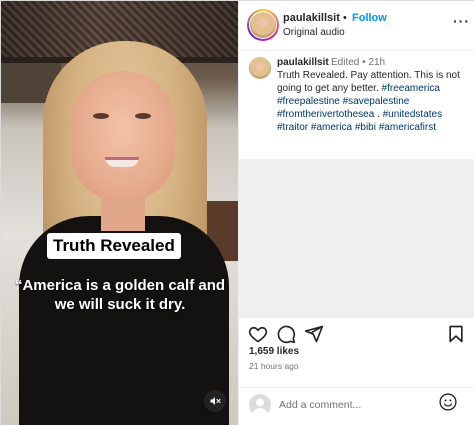 This screenshot has height=425, width=474. I want to click on speaker-muted-icon, so click(215, 401).